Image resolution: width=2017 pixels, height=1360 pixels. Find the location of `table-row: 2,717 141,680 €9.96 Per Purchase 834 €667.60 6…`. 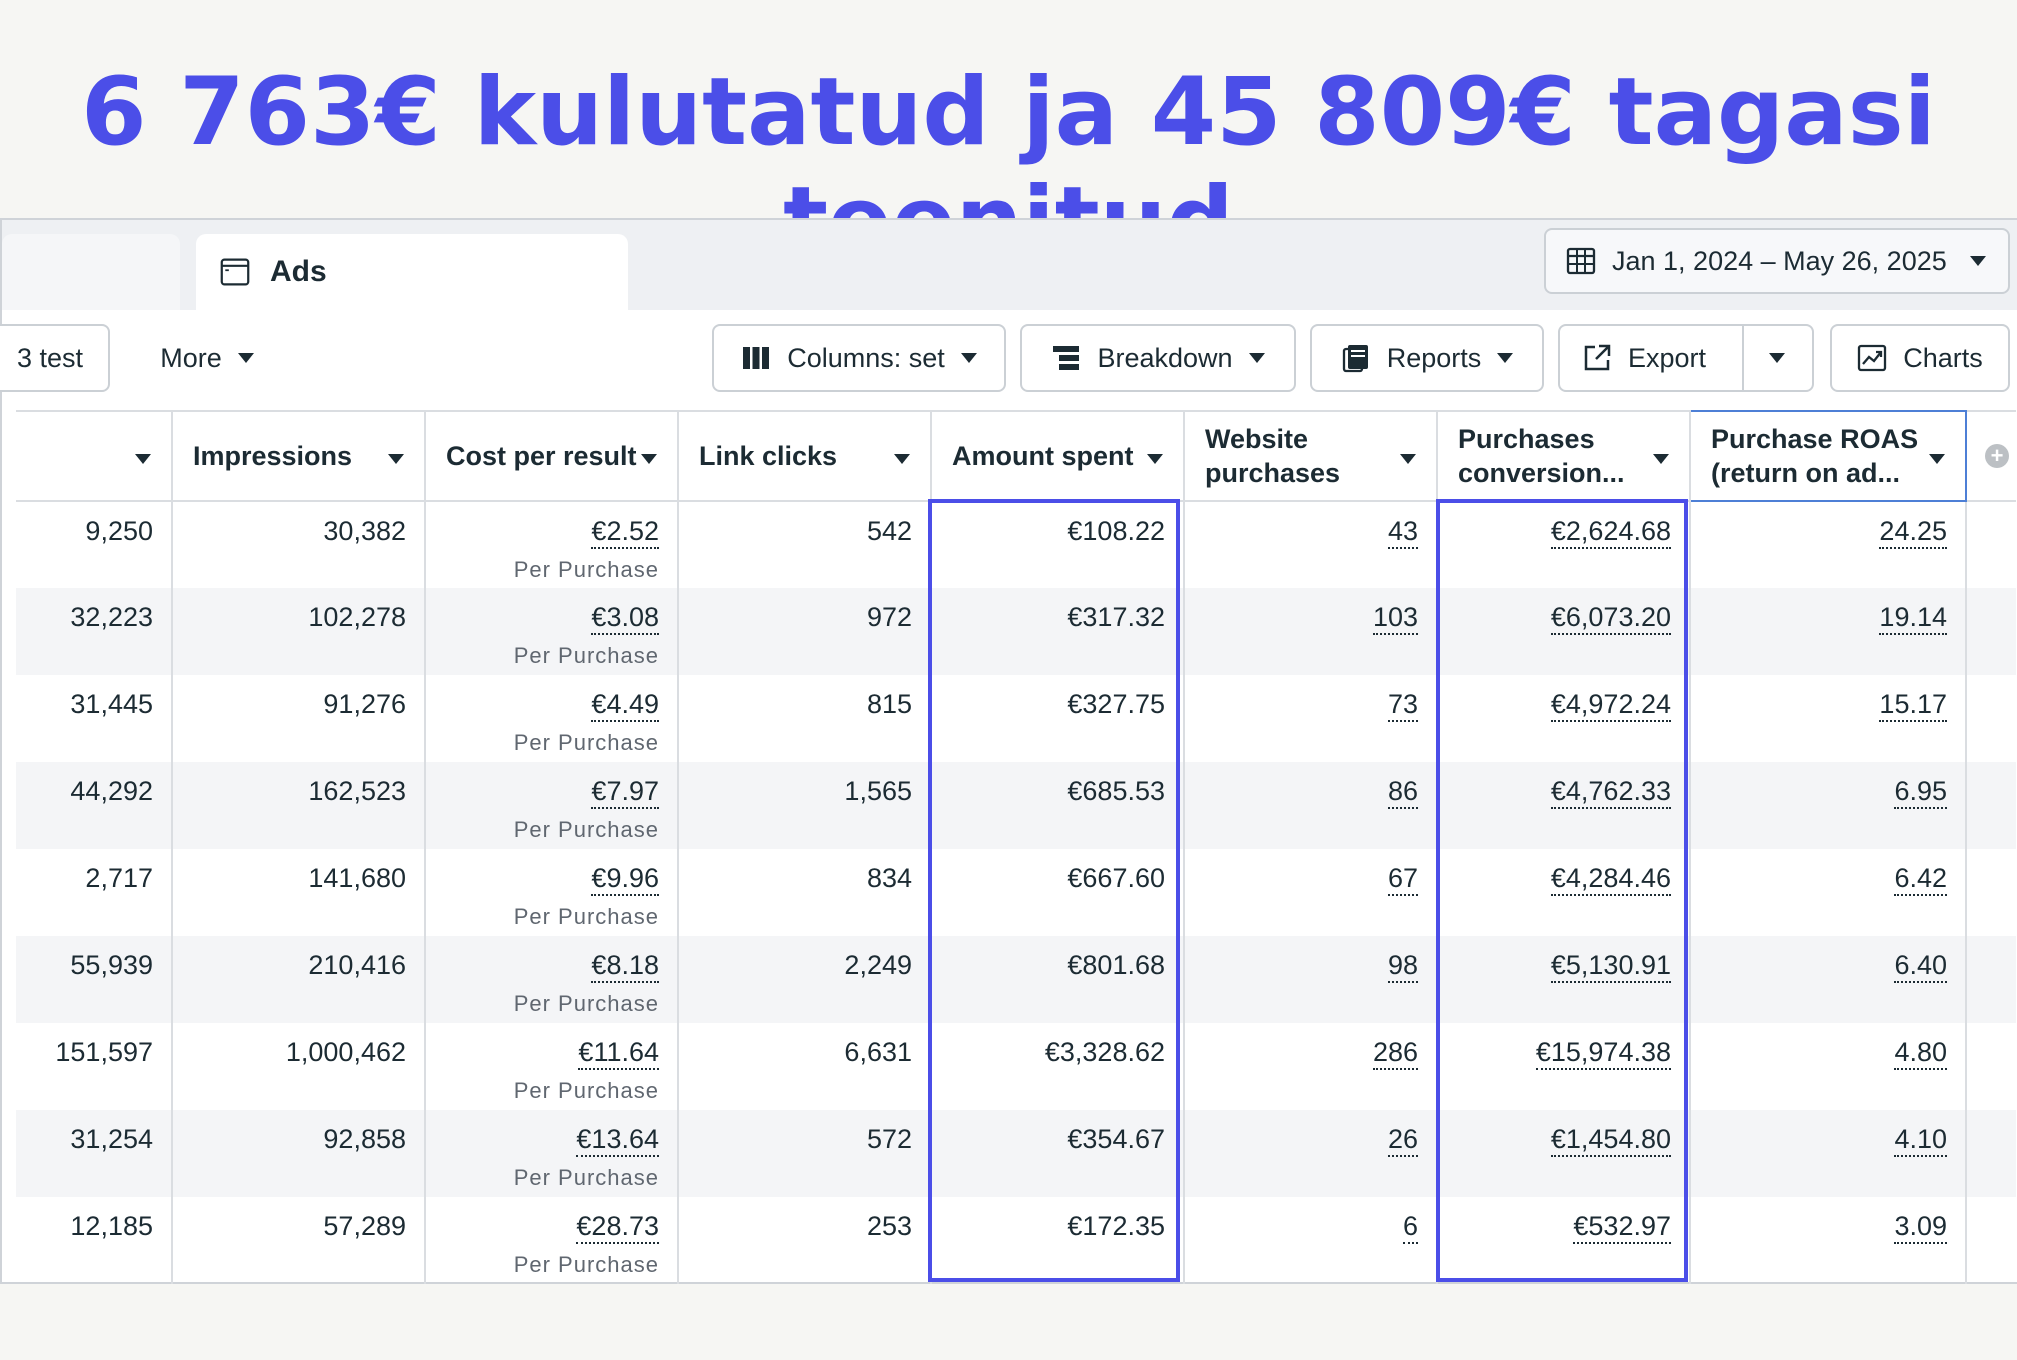

table-row: 2,717 141,680 €9.96 Per Purchase 834 €667.60 6… is located at coordinates (1016, 892).